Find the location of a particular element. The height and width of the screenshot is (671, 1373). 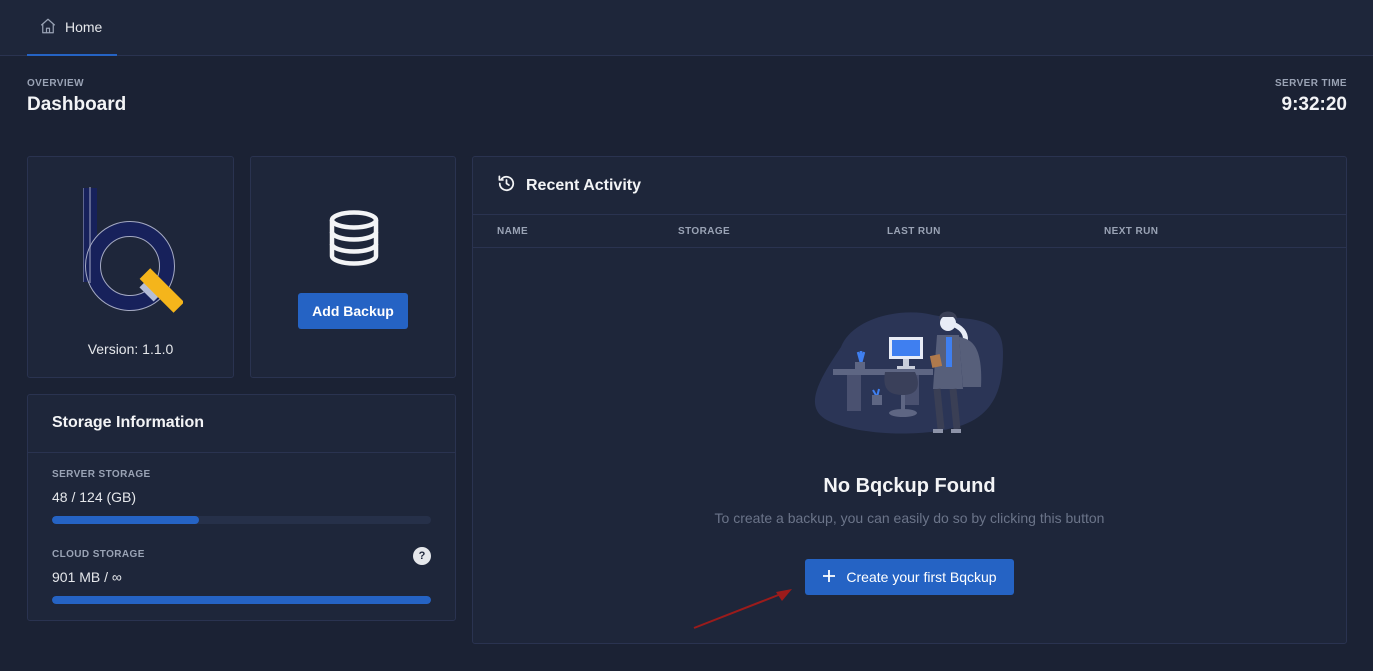

history-icon is located at coordinates (506, 186).